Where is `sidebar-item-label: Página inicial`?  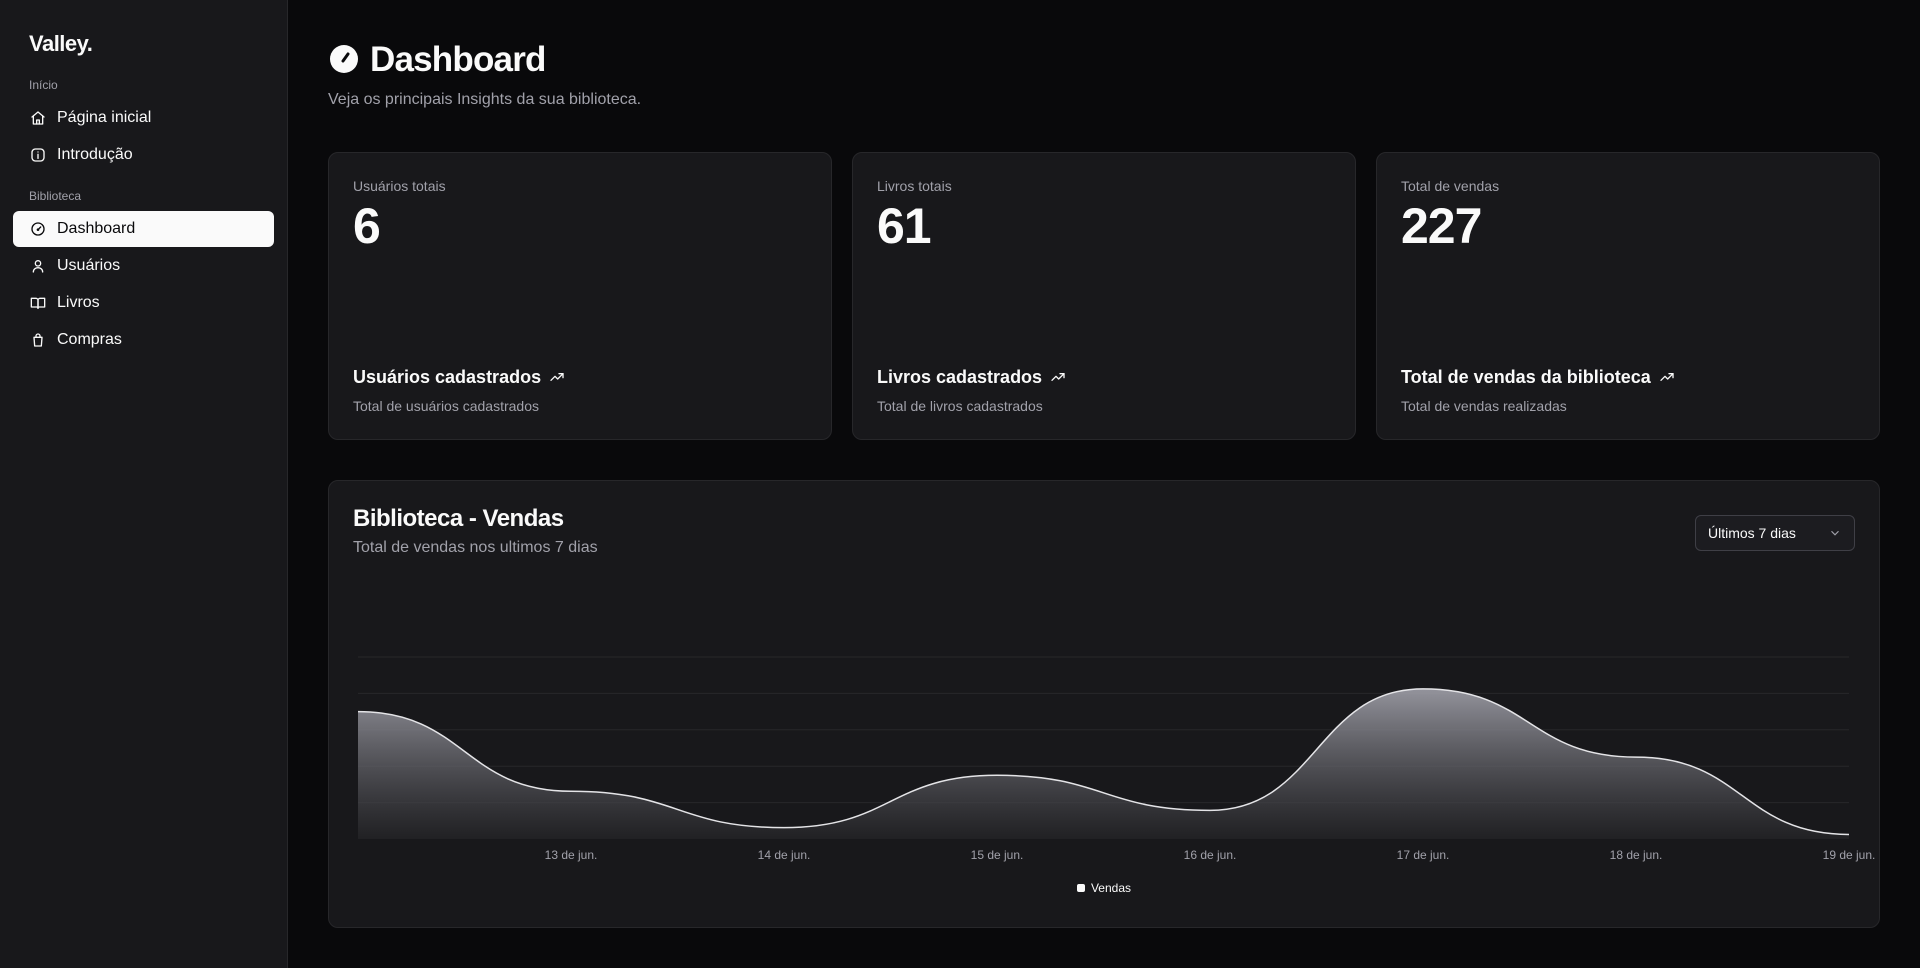 sidebar-item-label: Página inicial is located at coordinates (104, 117).